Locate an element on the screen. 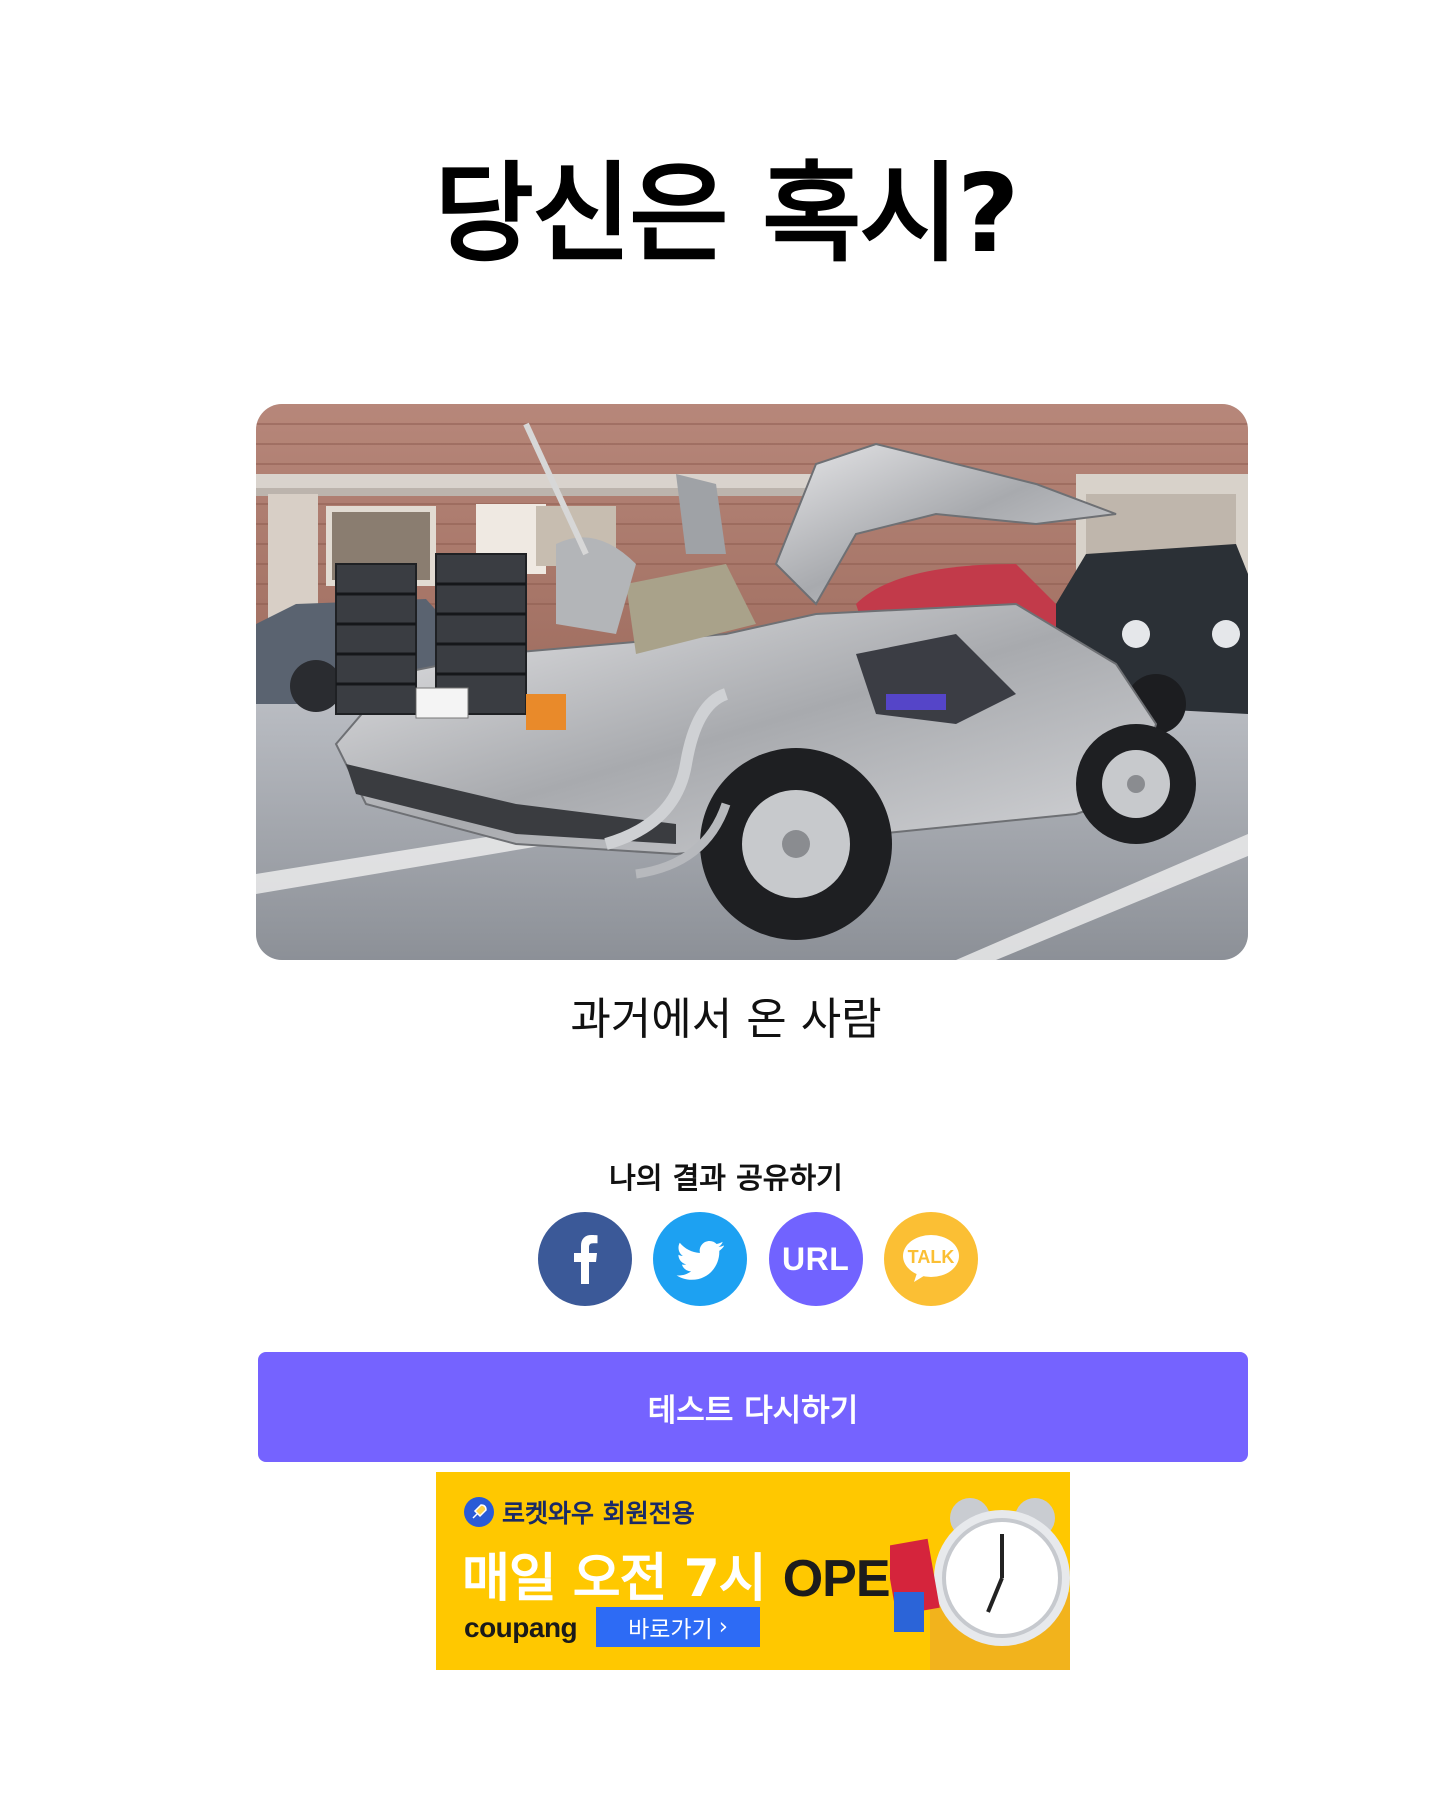 This screenshot has height=1804, width=1452. share-buttons: URL TALK is located at coordinates (758, 1260).